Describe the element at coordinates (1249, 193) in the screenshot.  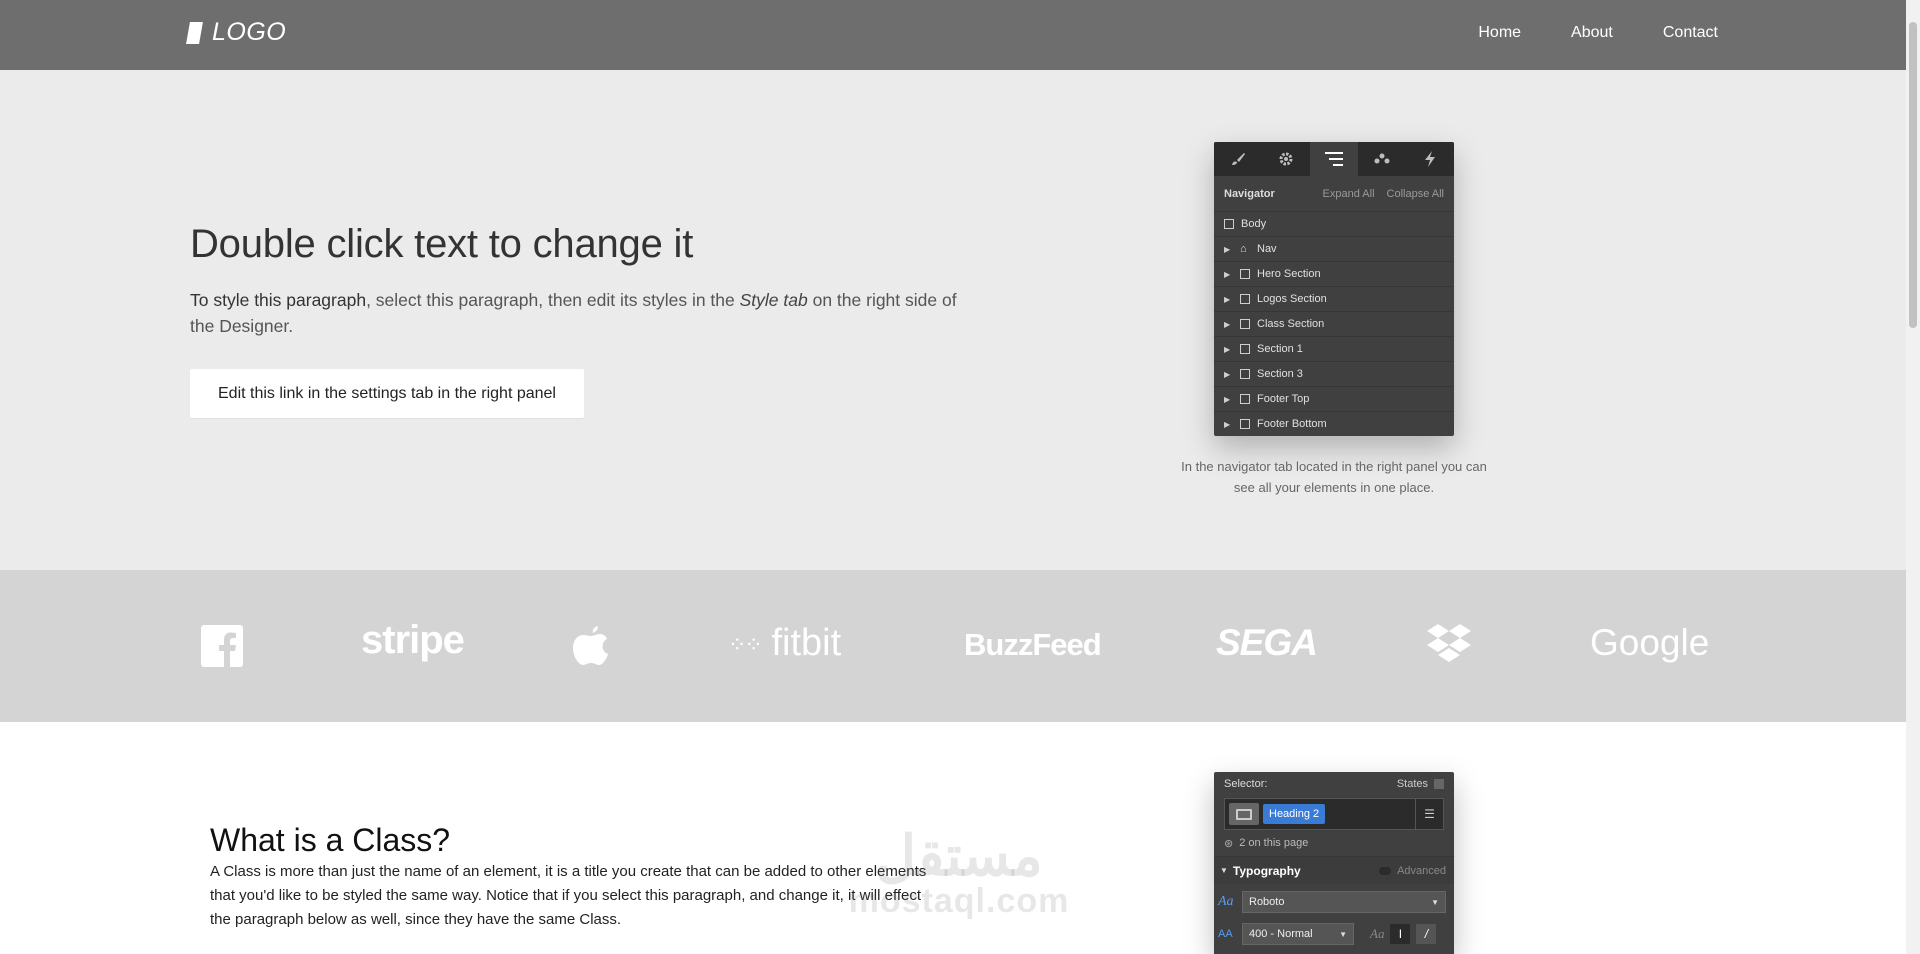
I see `navigator-title: Navigator` at that location.